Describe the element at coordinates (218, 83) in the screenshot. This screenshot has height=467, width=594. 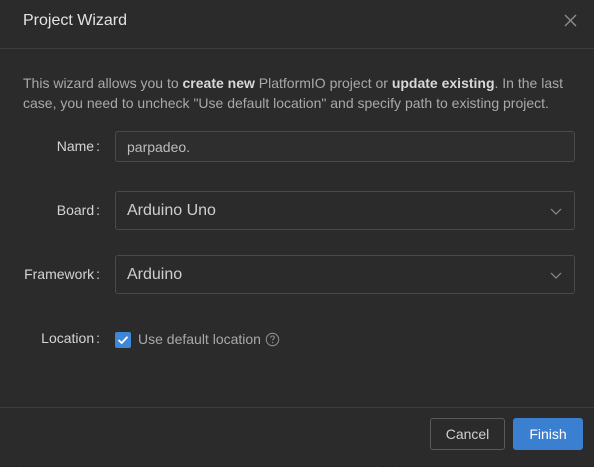
I see `description-emphasis: create new` at that location.